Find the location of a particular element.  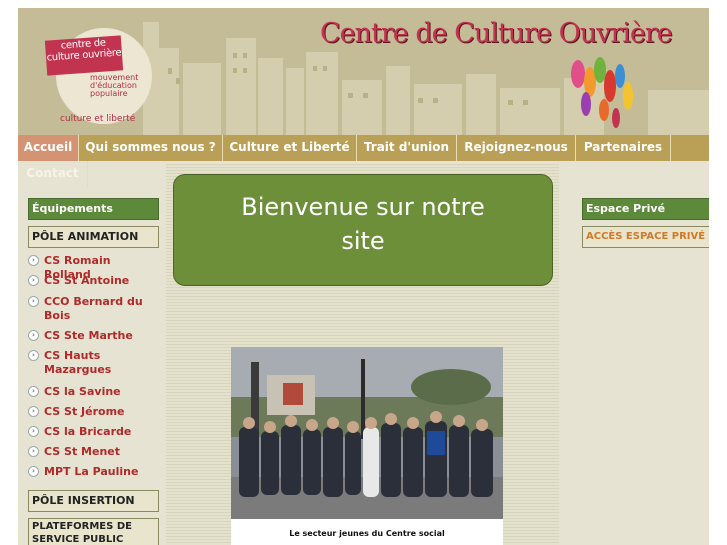

pole-insertion-heading: PÔLE INSERTION is located at coordinates (93, 501).